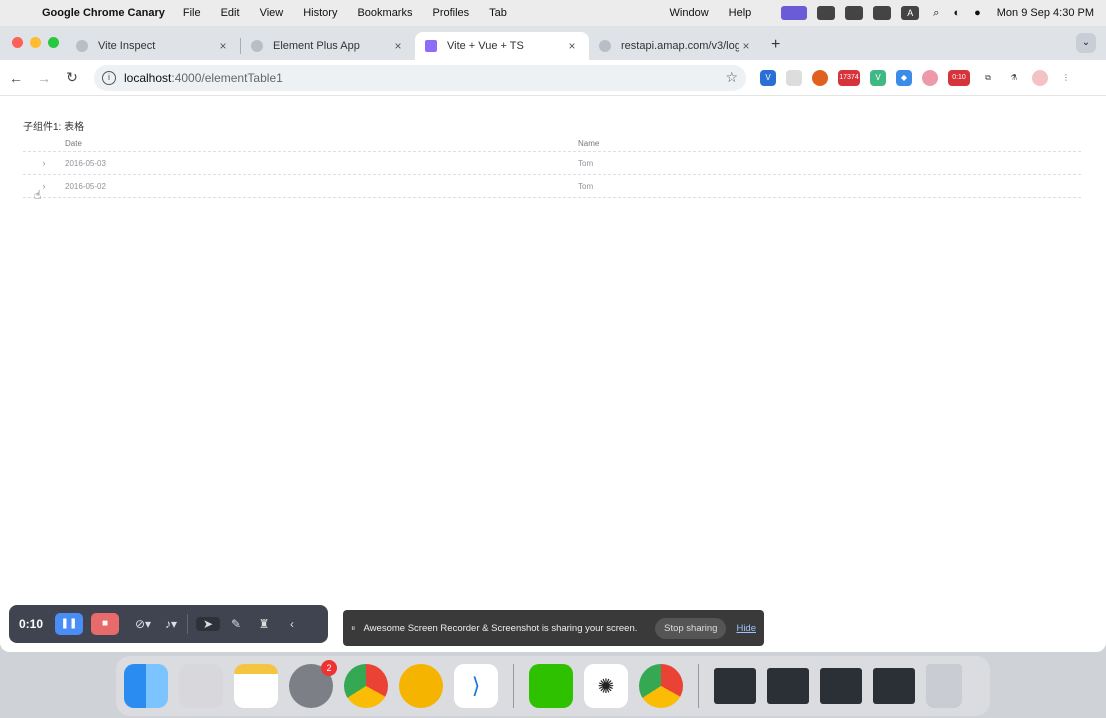 The image size is (1106, 718). I want to click on tab-vite-inspect: Vite Inspect ×, so click(153, 46).